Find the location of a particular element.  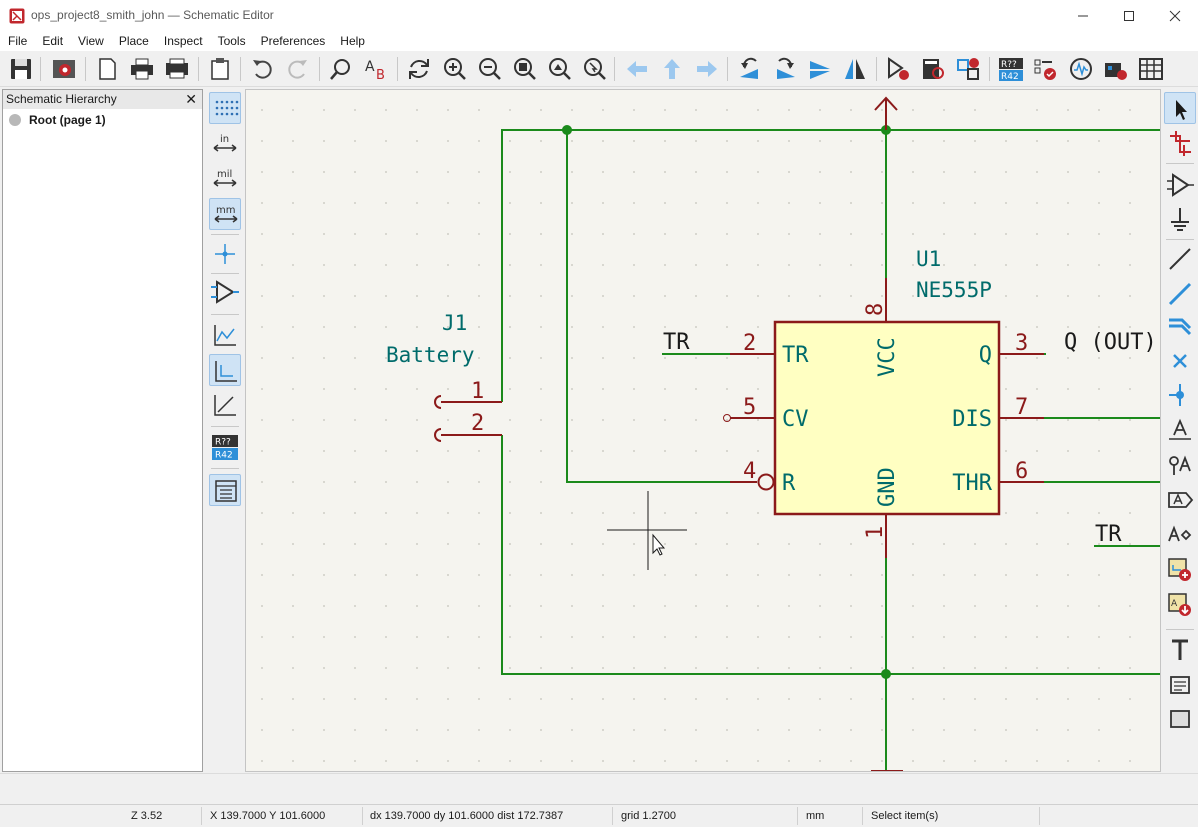

line-mode-free-icon is located at coordinates (225, 335).